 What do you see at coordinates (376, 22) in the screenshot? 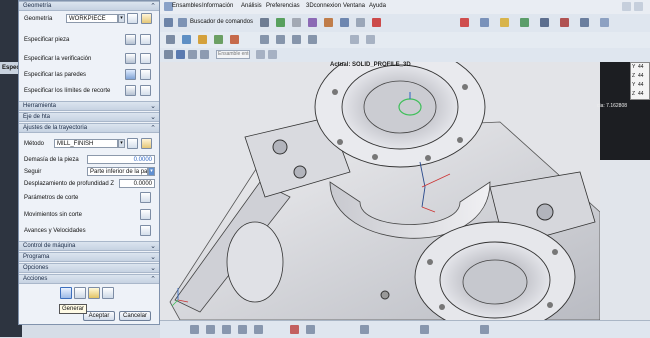
I see `layer-icon` at bounding box center [376, 22].